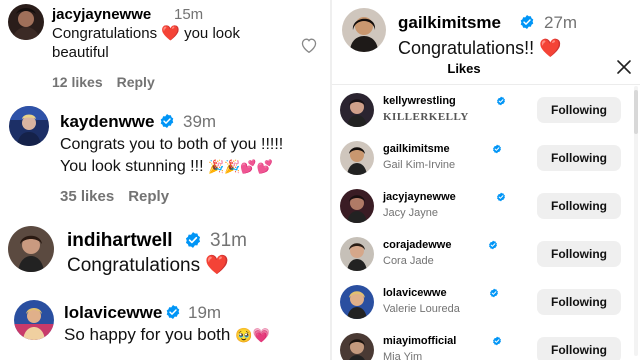 The width and height of the screenshot is (640, 360). I want to click on likes-row-username: corajadewwe, so click(417, 245).